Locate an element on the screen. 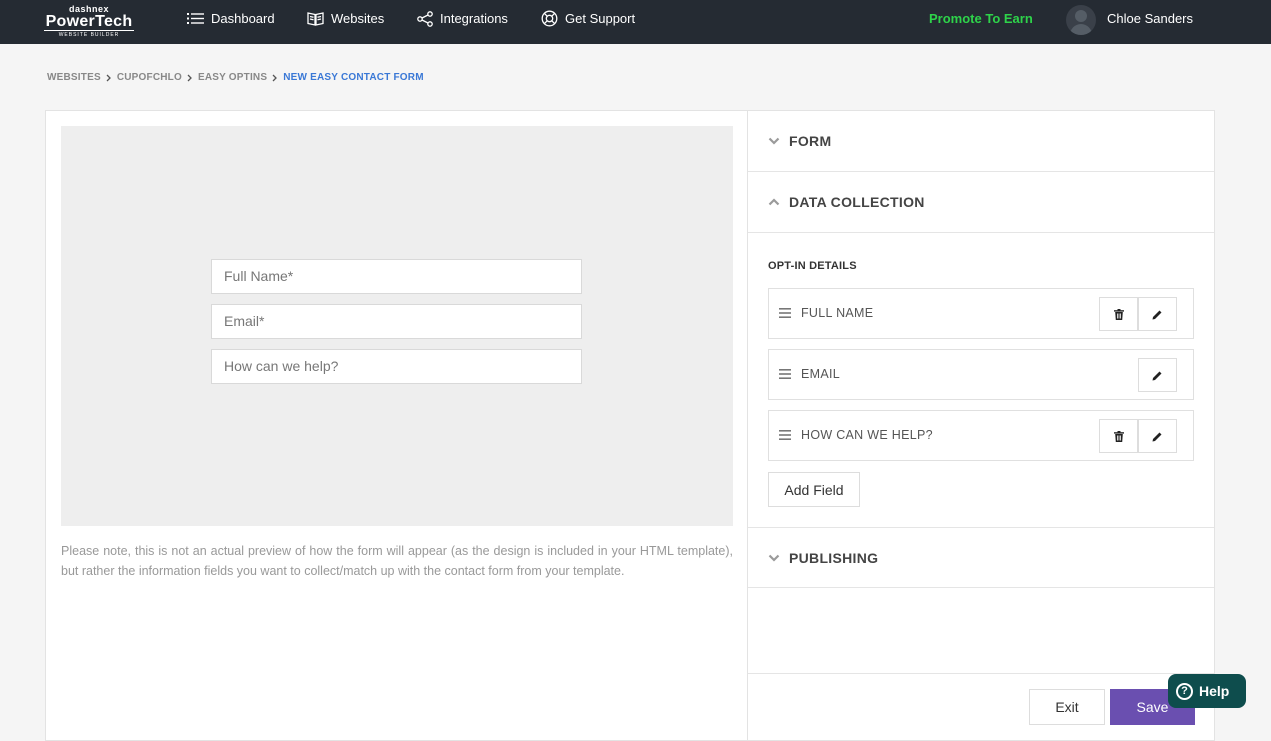 This screenshot has width=1271, height=741. optin-field-label: FULL NAME is located at coordinates (837, 313).